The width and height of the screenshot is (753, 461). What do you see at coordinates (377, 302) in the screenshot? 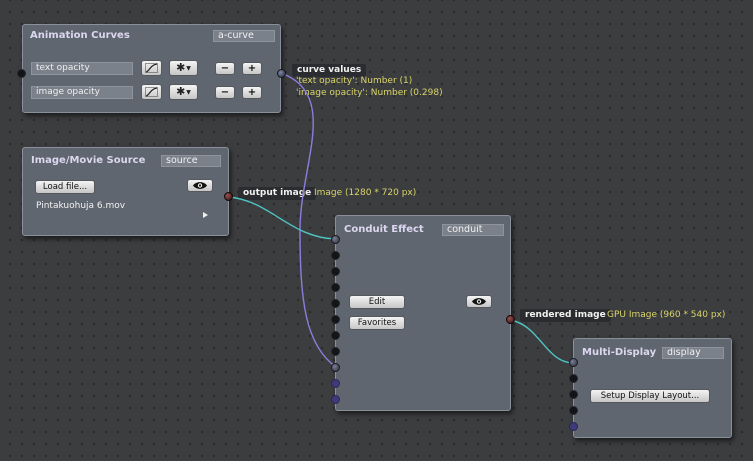
I see `edit-button: Edit` at bounding box center [377, 302].